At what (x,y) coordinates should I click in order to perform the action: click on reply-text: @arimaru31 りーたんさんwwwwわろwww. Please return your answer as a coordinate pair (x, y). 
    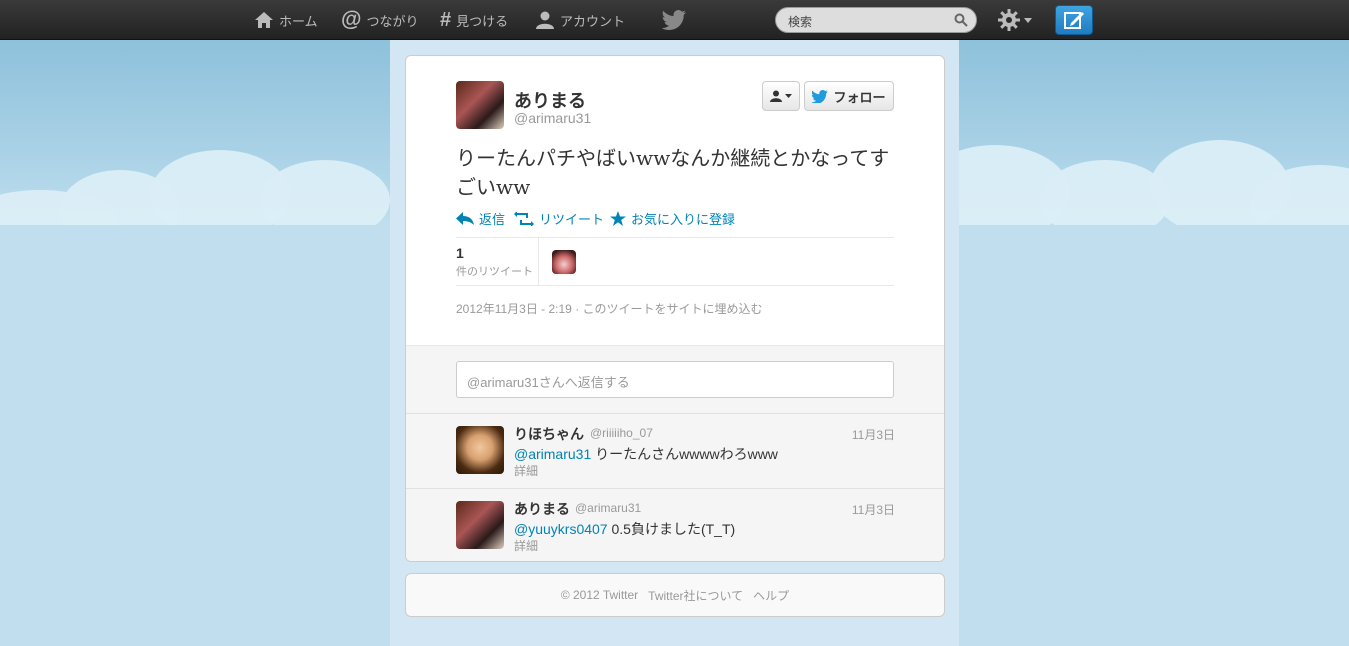
    Looking at the image, I should click on (646, 454).